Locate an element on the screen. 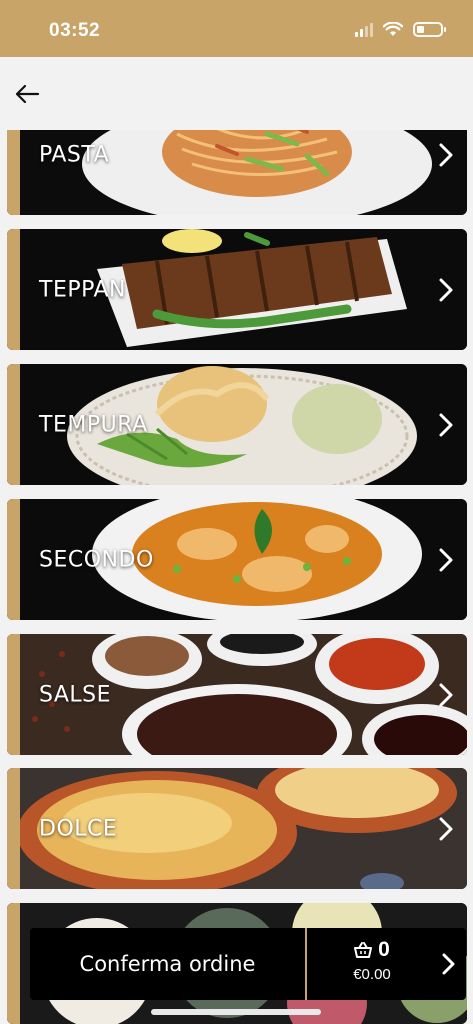  cart-total: €0.00 is located at coordinates (372, 974).